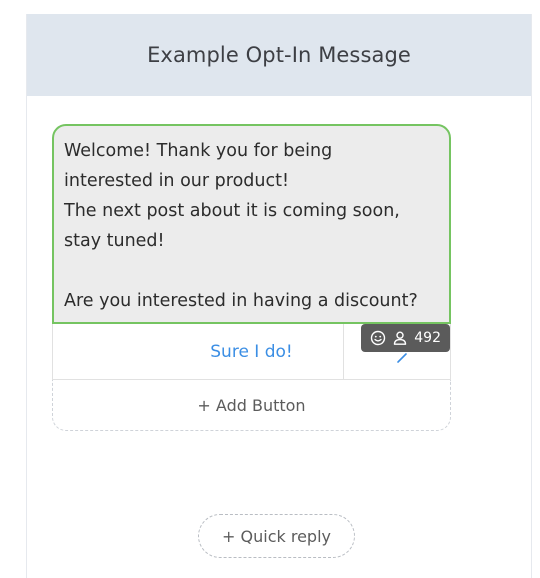 The height and width of the screenshot is (578, 540). Describe the element at coordinates (176, 181) in the screenshot. I see `message-line: interested in our product!` at that location.